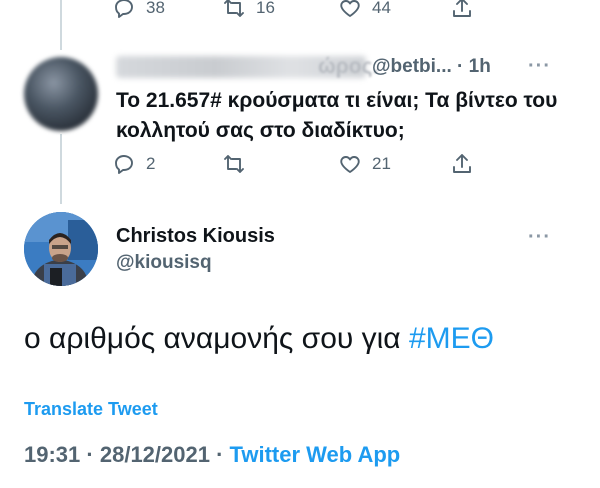  Describe the element at coordinates (133, 164) in the screenshot. I see `reply-reply-button: 2` at that location.